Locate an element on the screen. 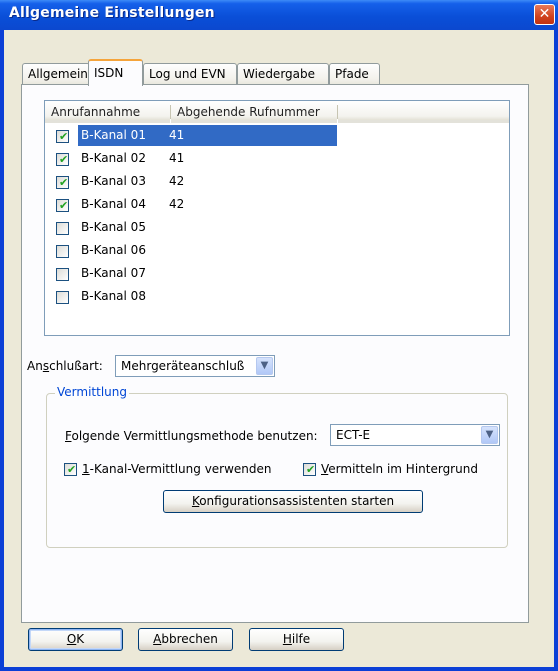  opt2-checkbox: ✔ is located at coordinates (309, 469).